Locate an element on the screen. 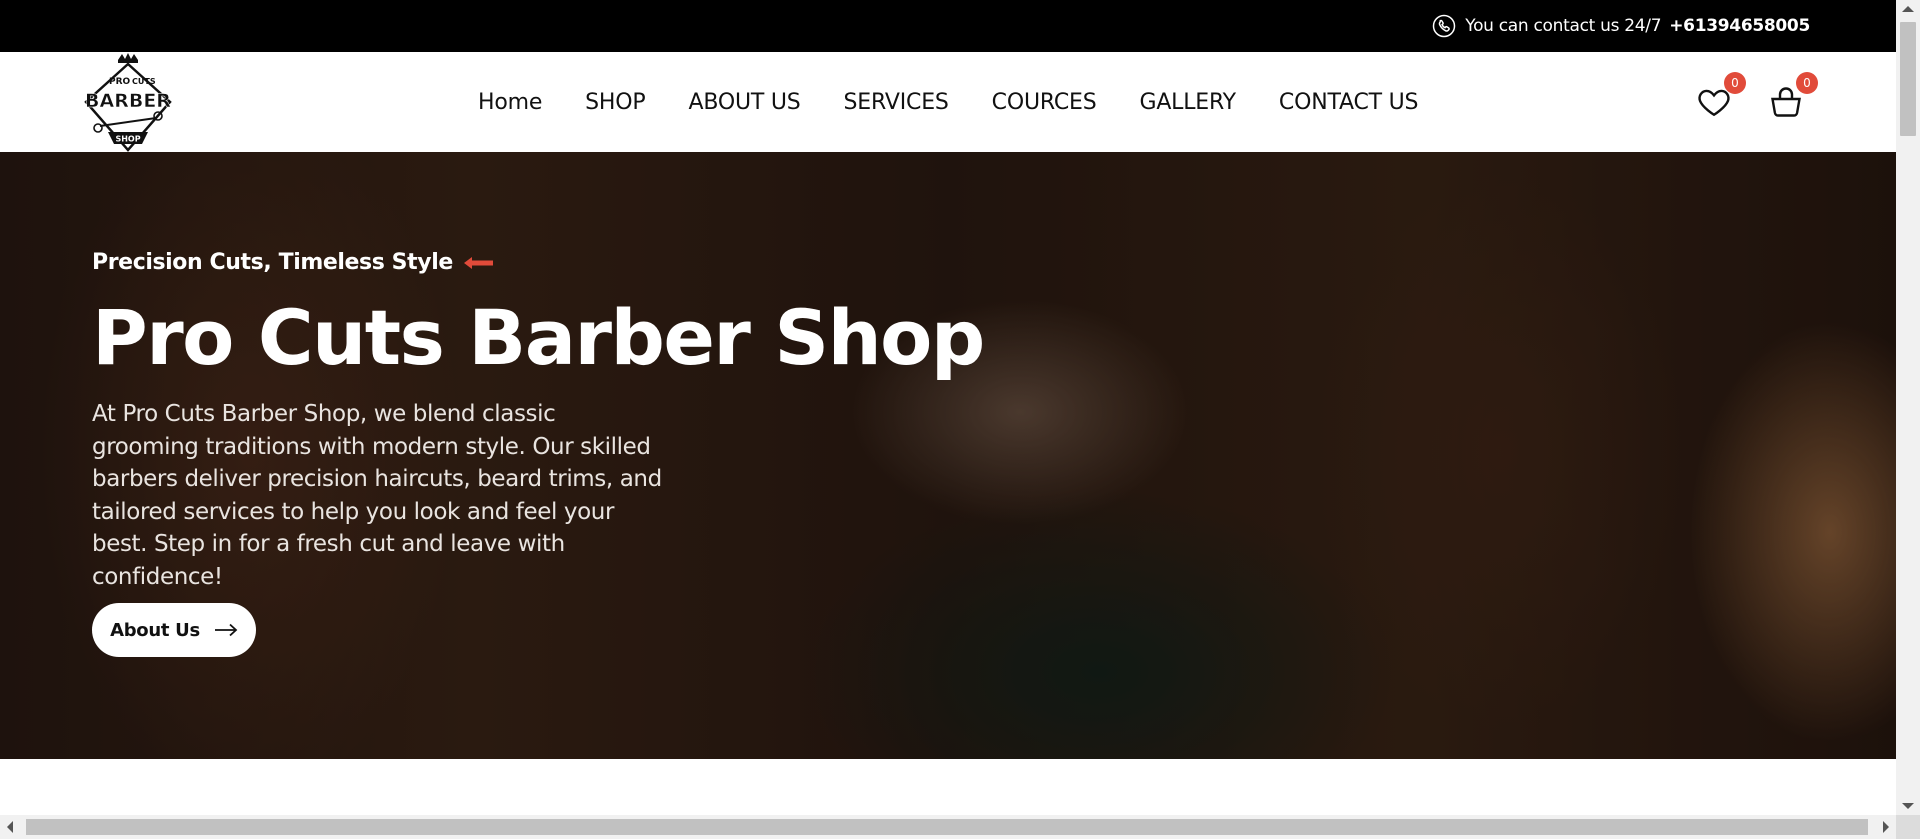  about-us-button: About Us is located at coordinates (174, 630).